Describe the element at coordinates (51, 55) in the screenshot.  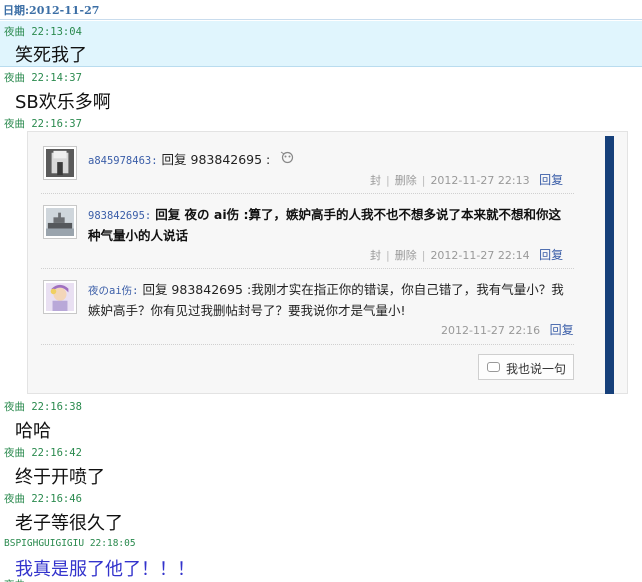
I see `message-text: 笑死我了` at that location.